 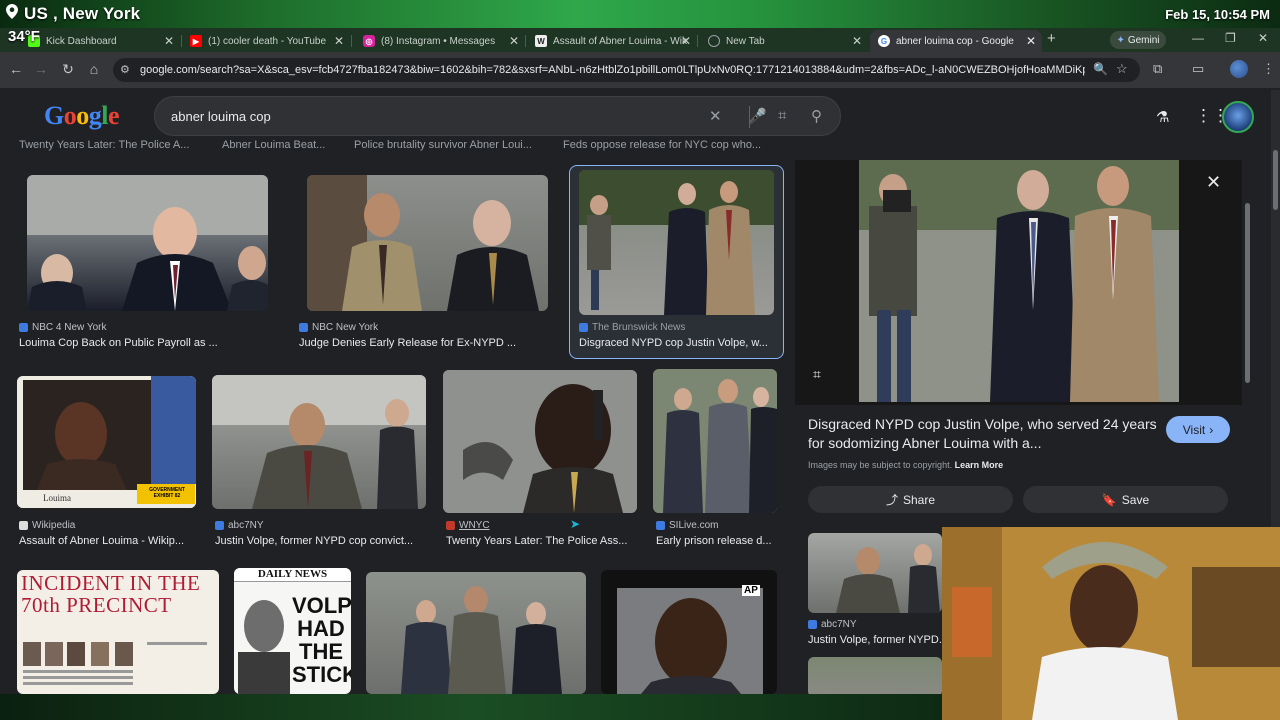 What do you see at coordinates (979, 465) in the screenshot?
I see `learn-more-link: Learn More` at bounding box center [979, 465].